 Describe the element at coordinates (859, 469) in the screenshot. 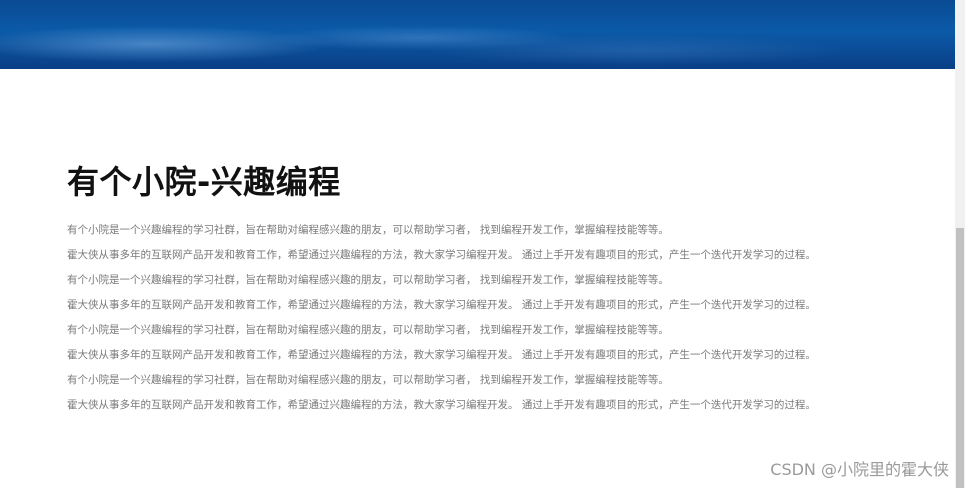

I see `csdn-watermark: CSDN @小院里的霍大侠` at that location.